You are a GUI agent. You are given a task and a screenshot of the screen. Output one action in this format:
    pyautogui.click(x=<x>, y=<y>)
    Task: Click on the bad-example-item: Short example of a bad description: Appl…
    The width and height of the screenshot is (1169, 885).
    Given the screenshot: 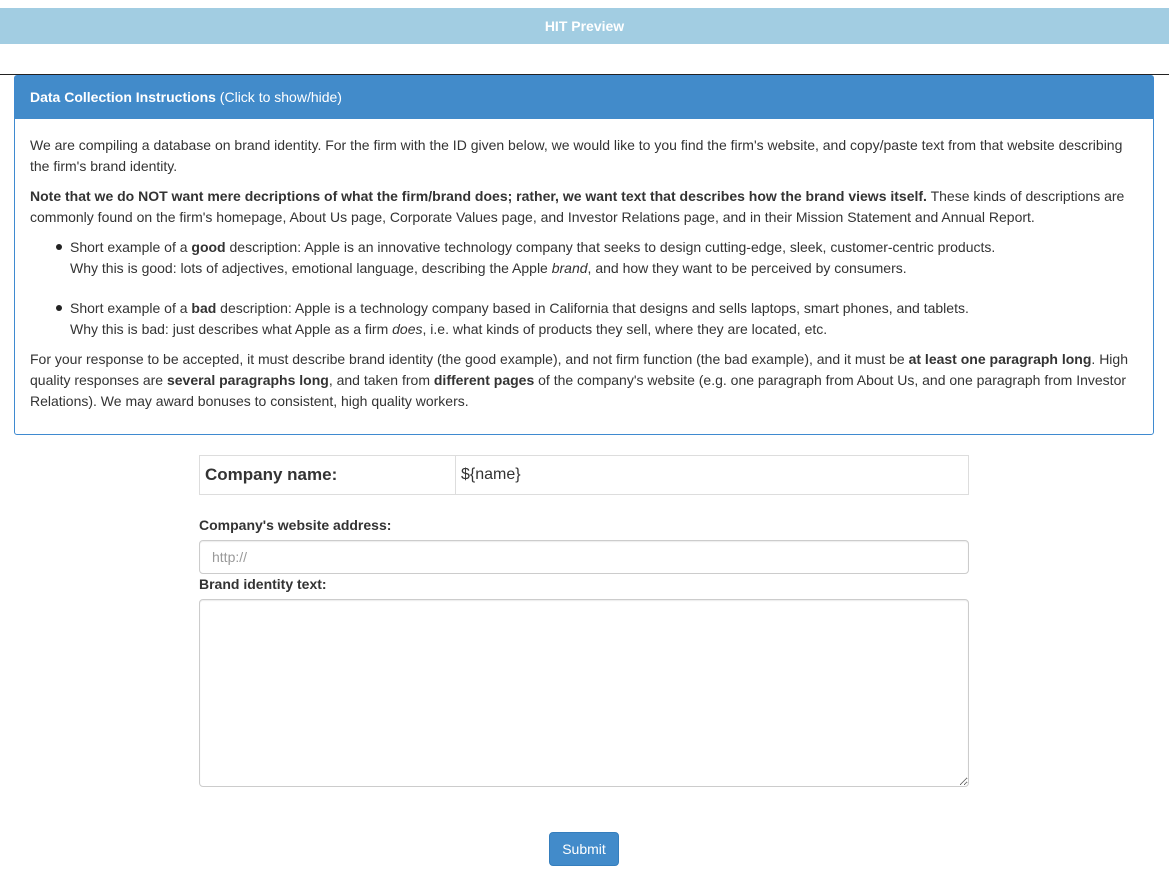 What is the action you would take?
    pyautogui.click(x=597, y=319)
    